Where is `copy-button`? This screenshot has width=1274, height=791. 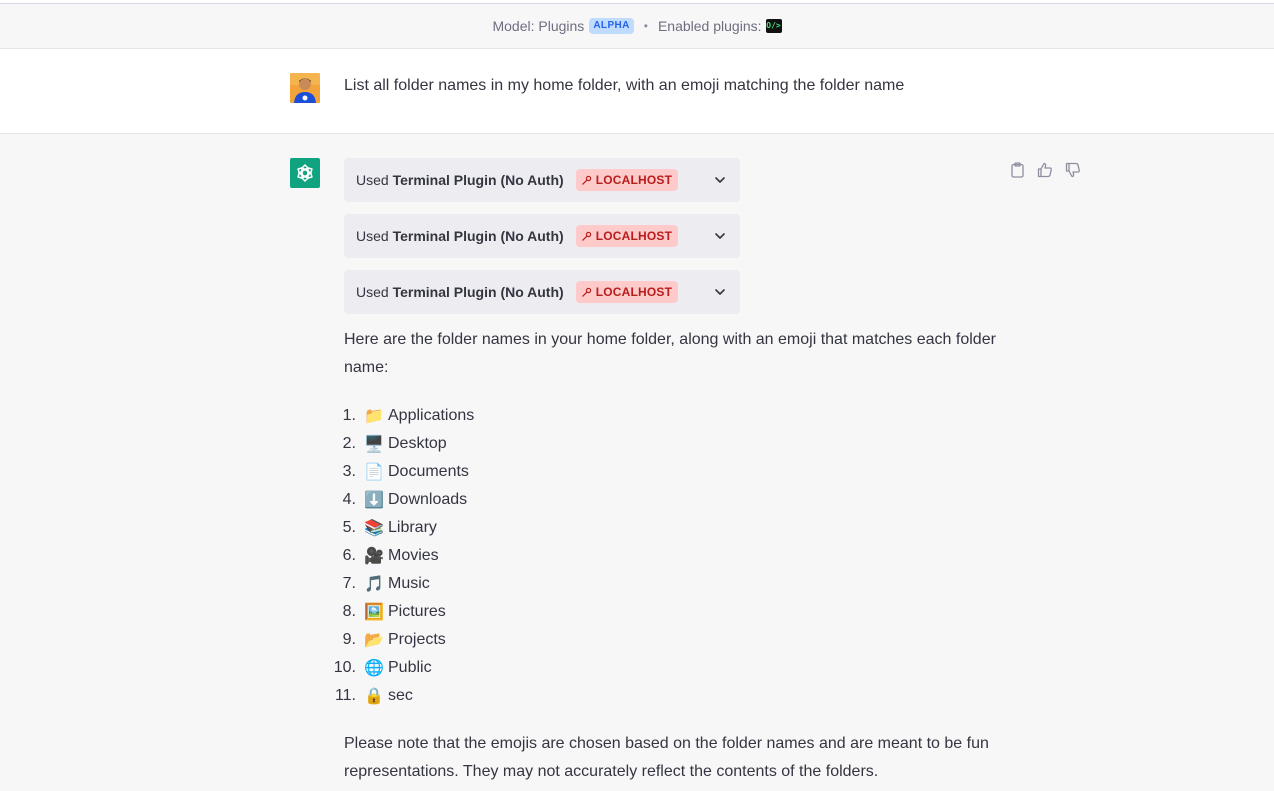
copy-button is located at coordinates (1017, 170).